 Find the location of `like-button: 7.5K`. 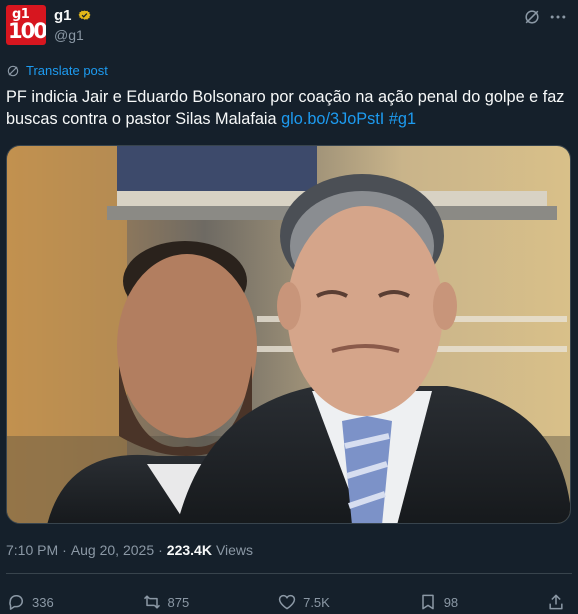

like-button: 7.5K is located at coordinates (303, 602).